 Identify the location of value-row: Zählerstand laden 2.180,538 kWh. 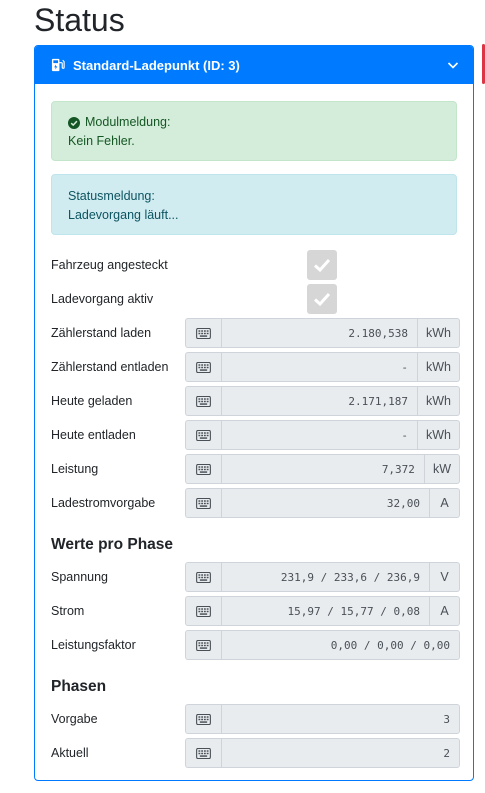
(255, 333).